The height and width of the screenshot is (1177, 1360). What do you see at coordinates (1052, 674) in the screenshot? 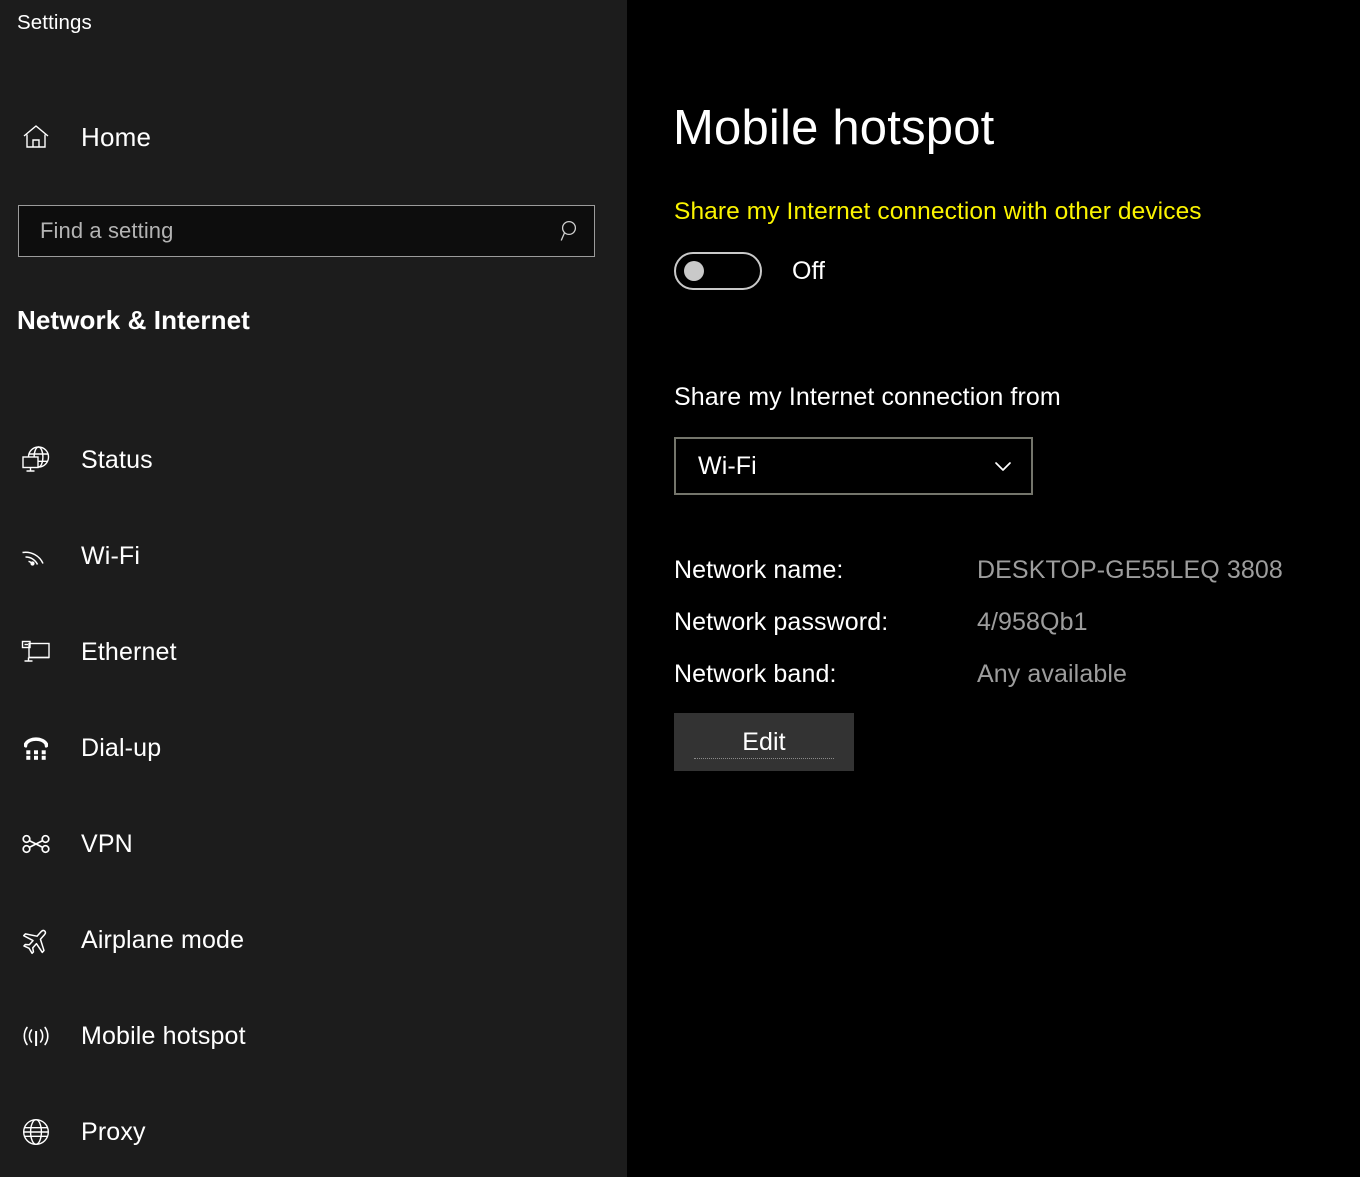
I see `network-band-value: Any available` at bounding box center [1052, 674].